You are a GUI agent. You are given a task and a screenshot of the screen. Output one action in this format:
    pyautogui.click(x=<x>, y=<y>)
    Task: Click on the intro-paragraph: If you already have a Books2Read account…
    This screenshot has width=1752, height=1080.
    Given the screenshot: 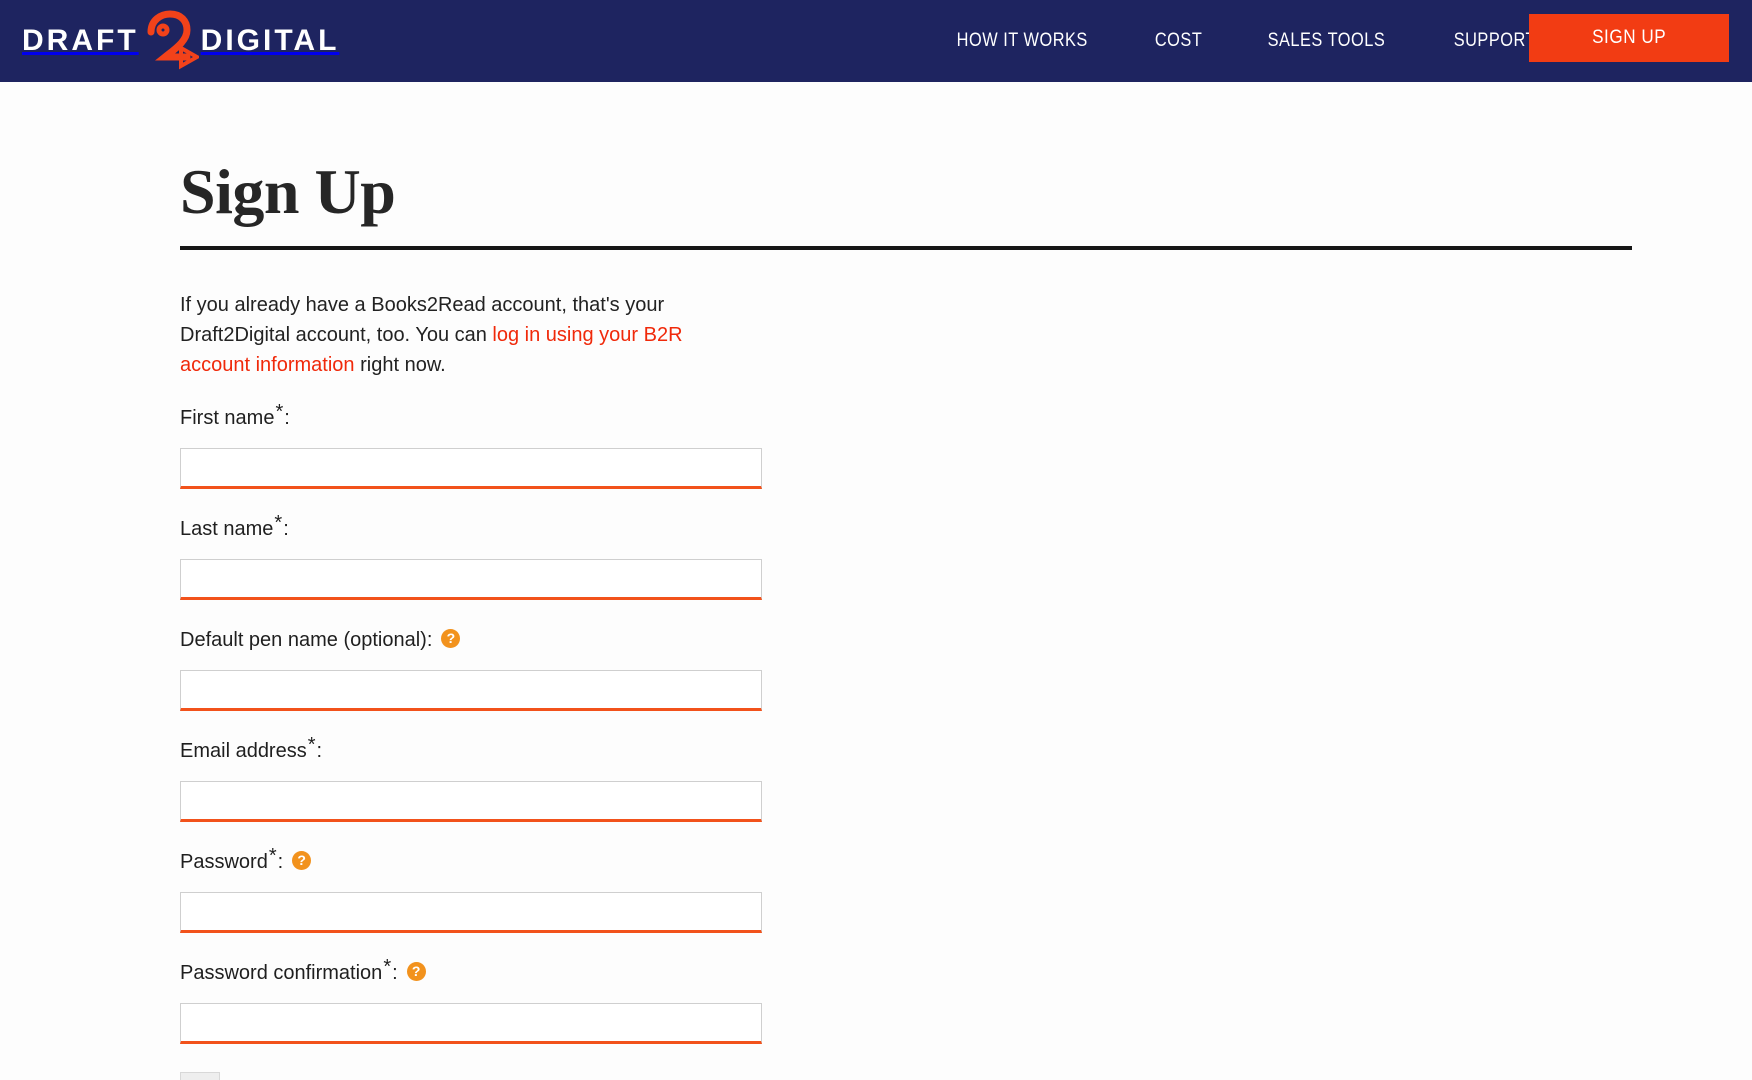 What is the action you would take?
    pyautogui.click(x=460, y=335)
    